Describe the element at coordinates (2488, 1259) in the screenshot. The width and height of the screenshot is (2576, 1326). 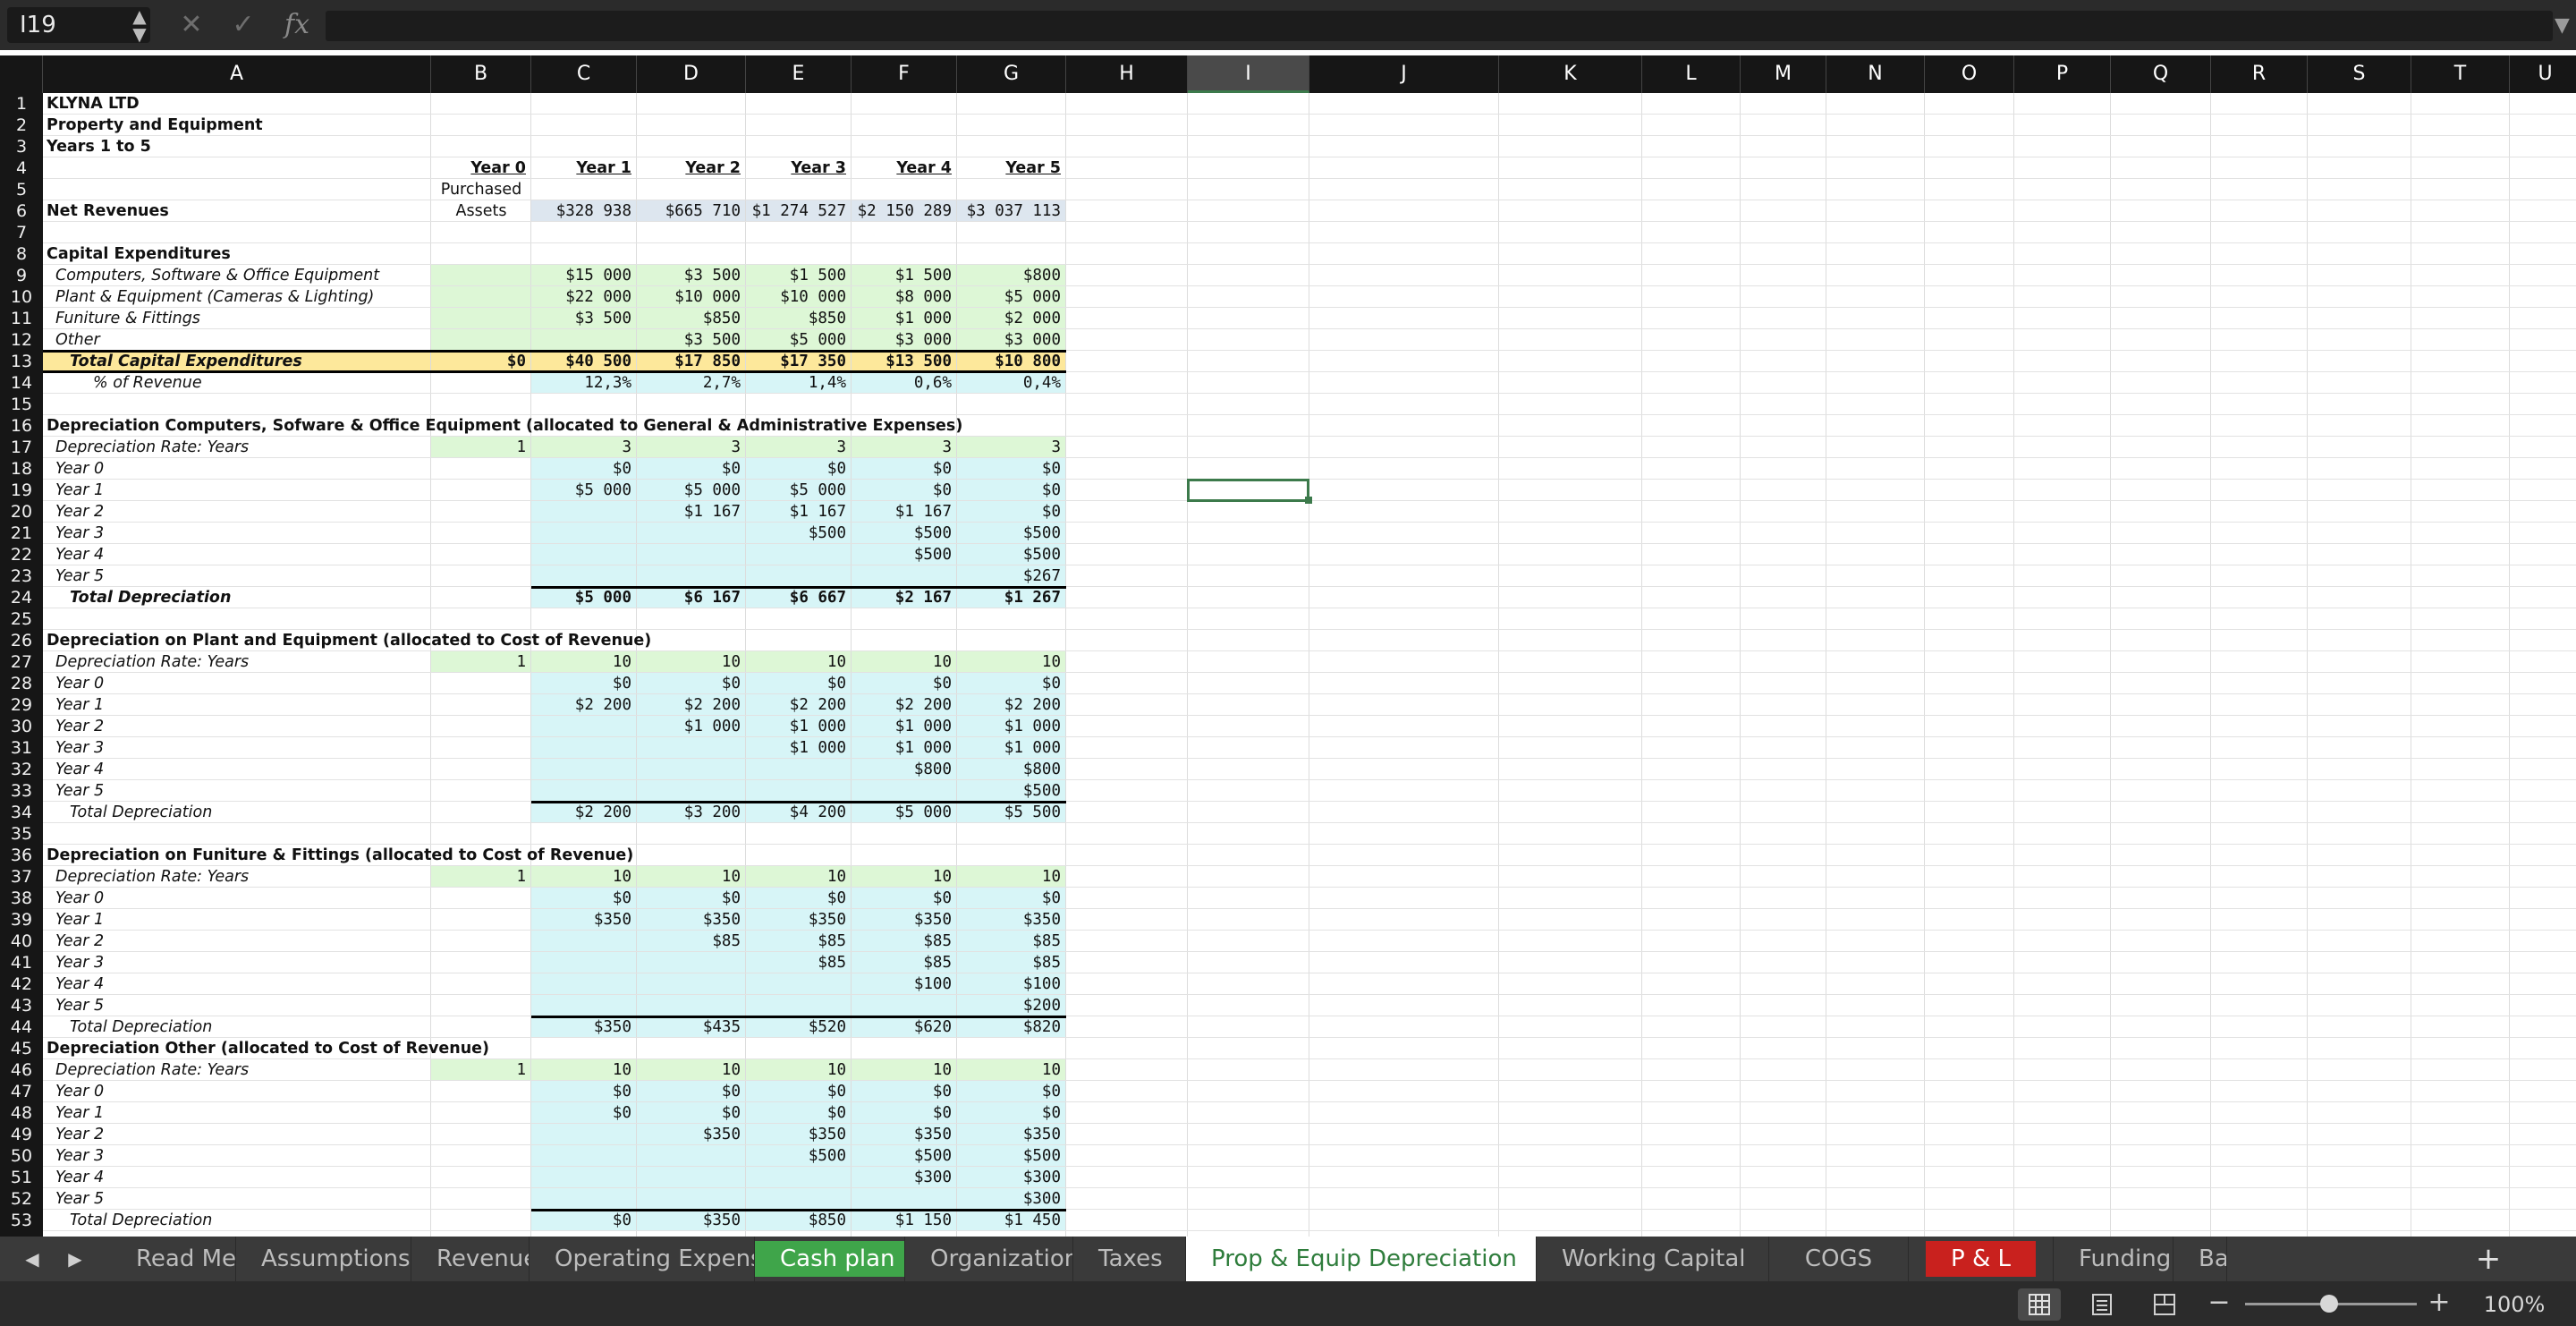
I see `add-sheet-button: +` at that location.